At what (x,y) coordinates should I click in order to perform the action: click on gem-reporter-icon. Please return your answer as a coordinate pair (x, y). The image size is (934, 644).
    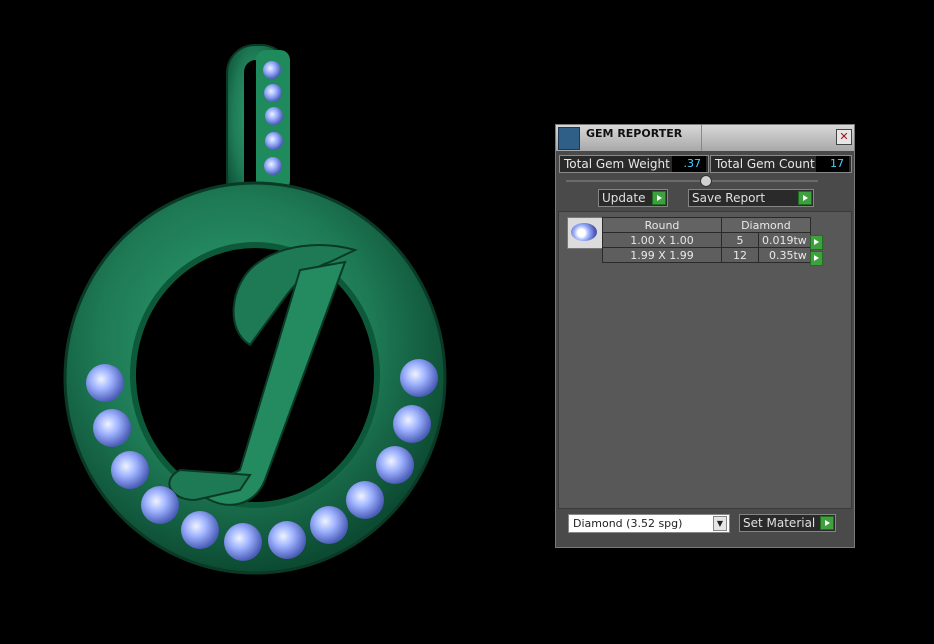
    Looking at the image, I should click on (569, 138).